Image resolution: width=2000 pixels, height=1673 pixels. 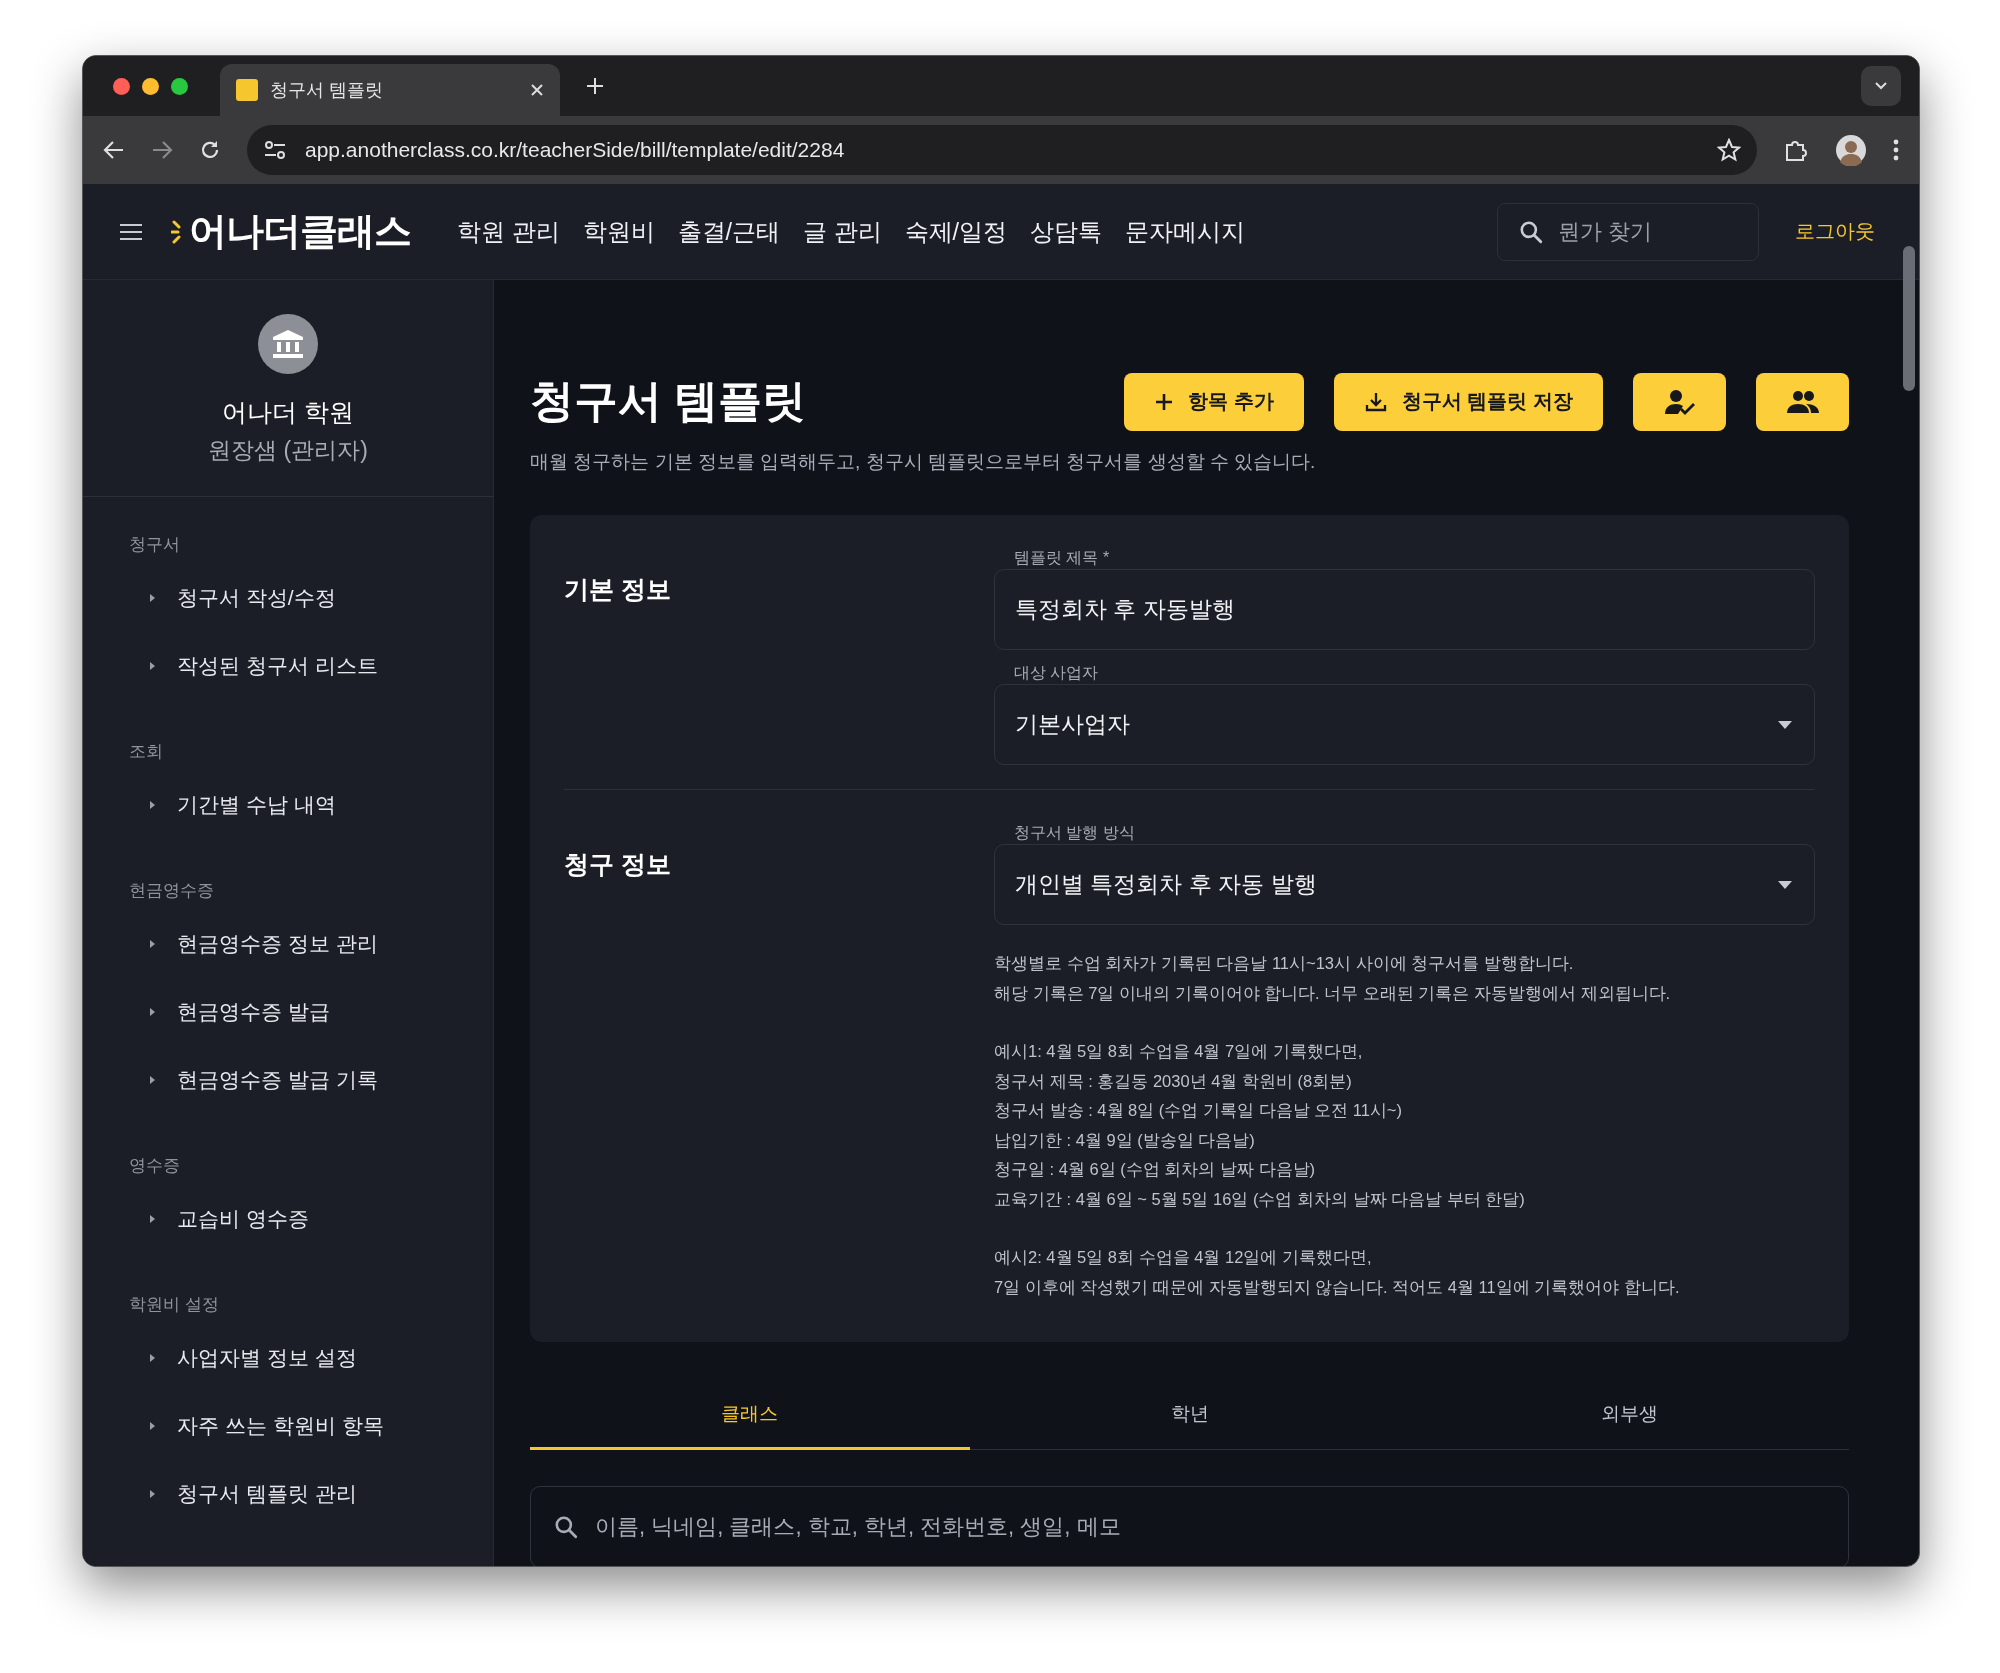 What do you see at coordinates (280, 1426) in the screenshot?
I see `sidebar-item: 자주 쓰는 학원비 항목` at bounding box center [280, 1426].